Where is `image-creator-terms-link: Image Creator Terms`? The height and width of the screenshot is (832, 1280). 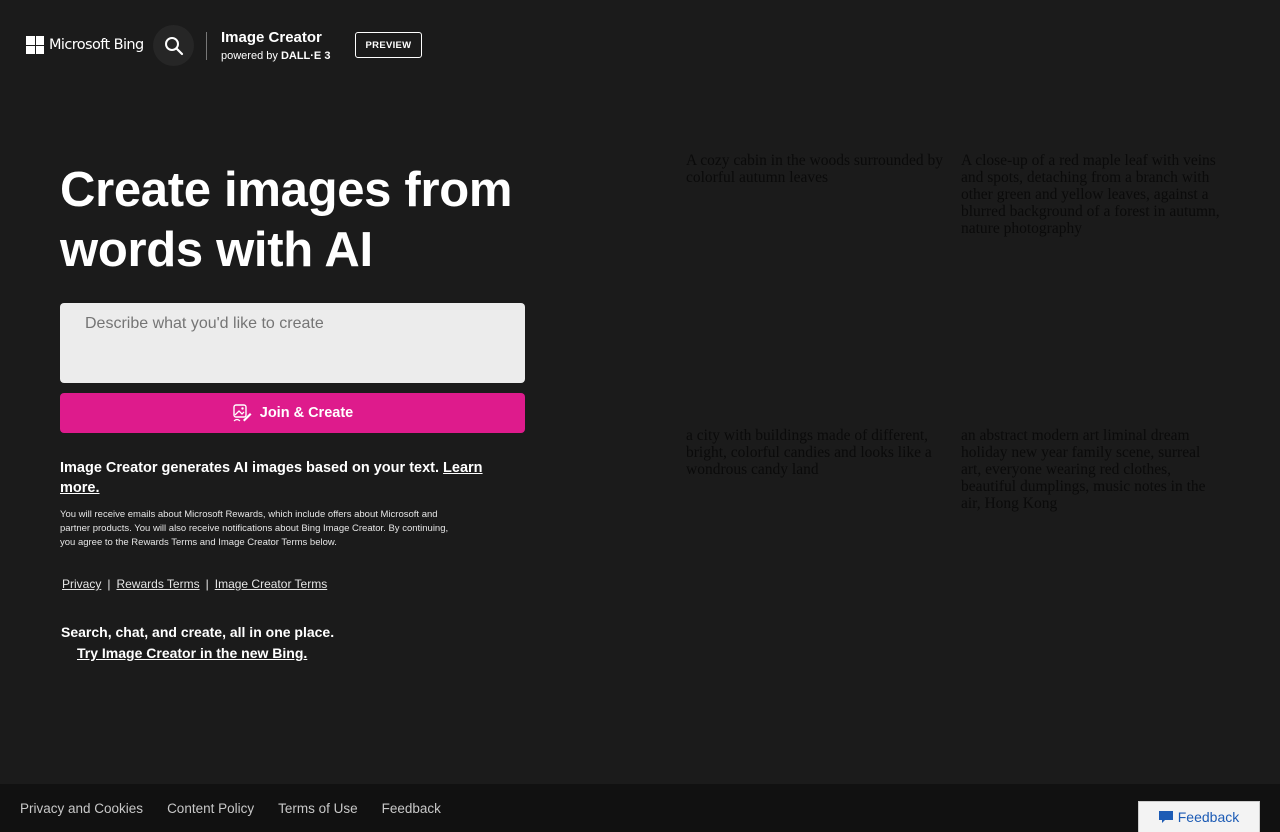
image-creator-terms-link: Image Creator Terms is located at coordinates (271, 584).